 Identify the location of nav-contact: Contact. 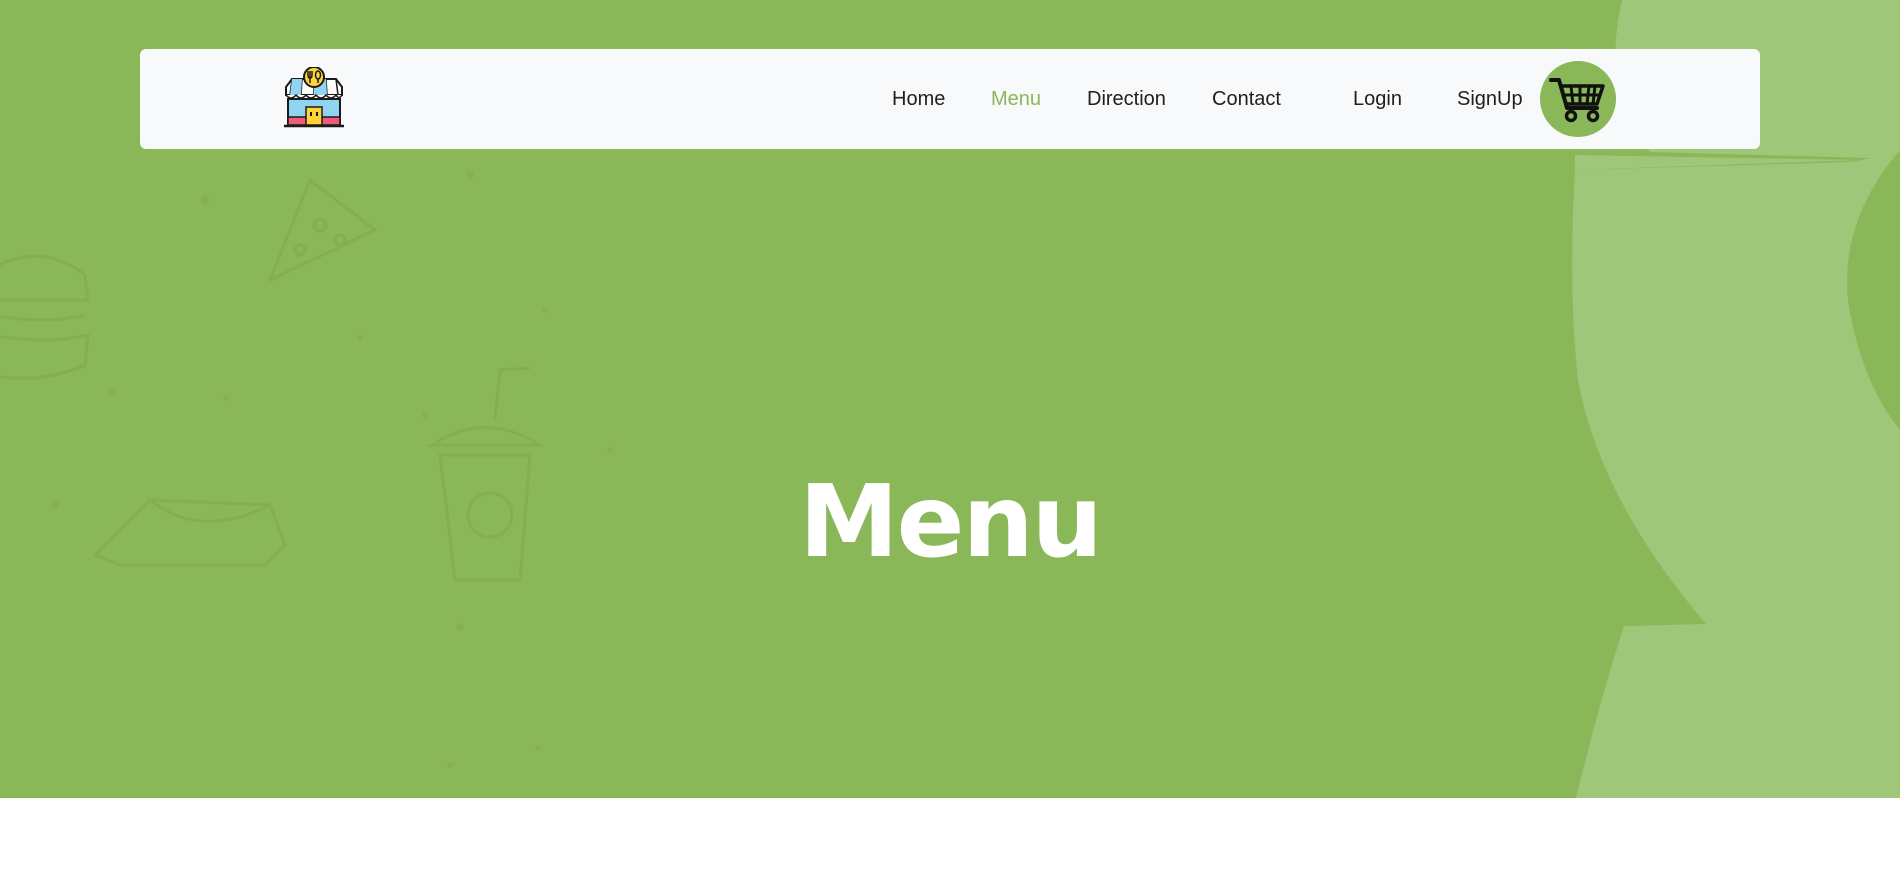
(1246, 99).